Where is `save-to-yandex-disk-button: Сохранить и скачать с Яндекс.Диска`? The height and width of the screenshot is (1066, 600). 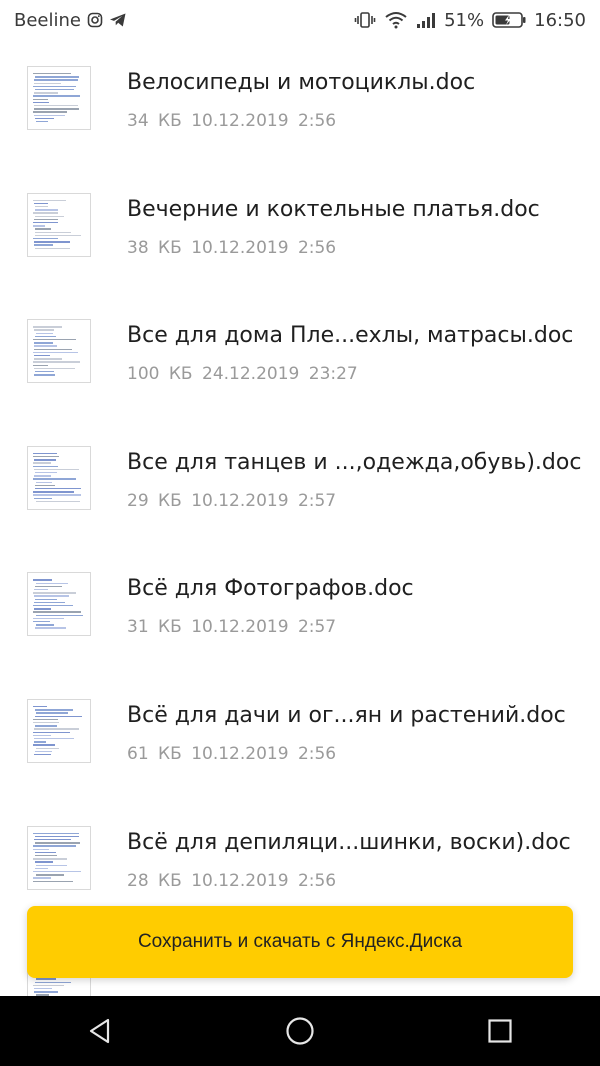 save-to-yandex-disk-button: Сохранить и скачать с Яндекс.Диска is located at coordinates (300, 942).